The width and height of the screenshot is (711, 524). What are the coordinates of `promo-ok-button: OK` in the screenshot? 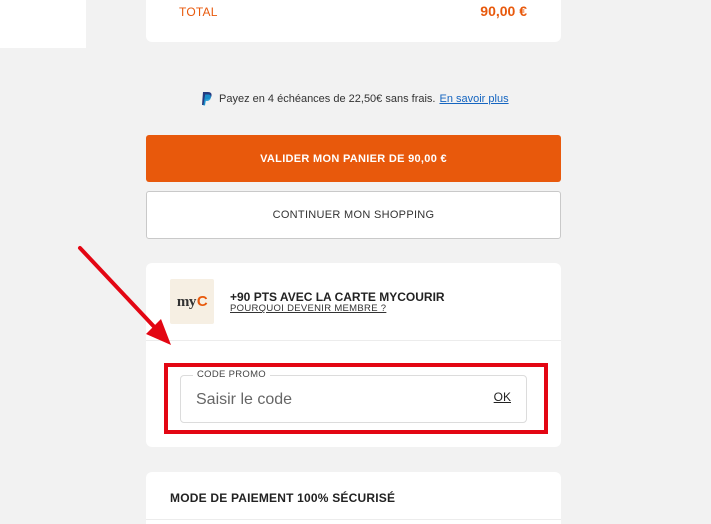 It's located at (502, 397).